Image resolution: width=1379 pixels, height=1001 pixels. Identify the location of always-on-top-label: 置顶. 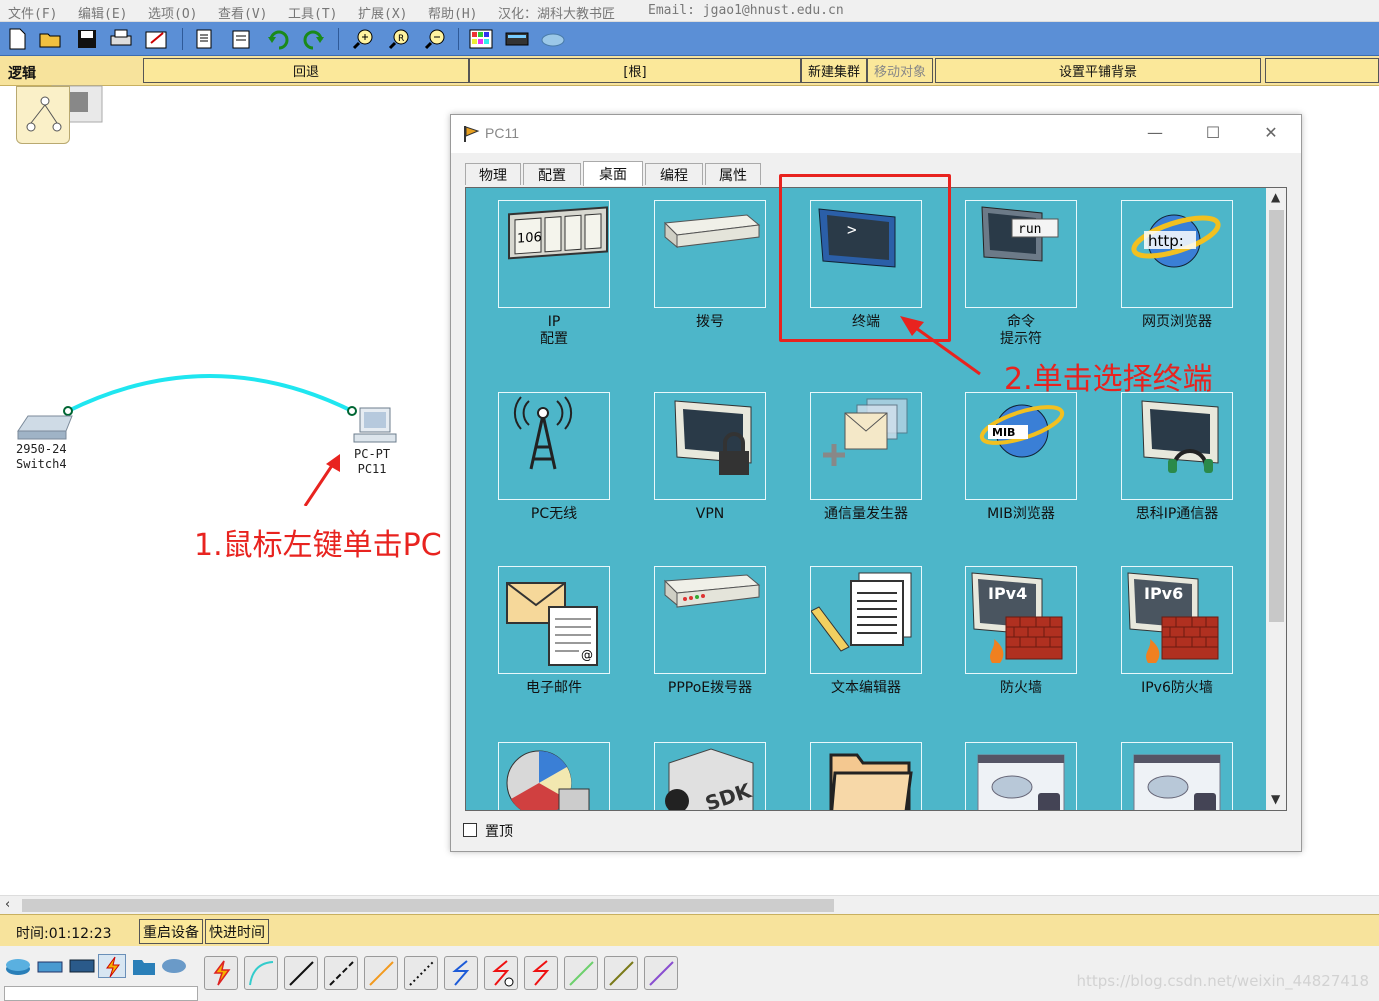
(499, 831).